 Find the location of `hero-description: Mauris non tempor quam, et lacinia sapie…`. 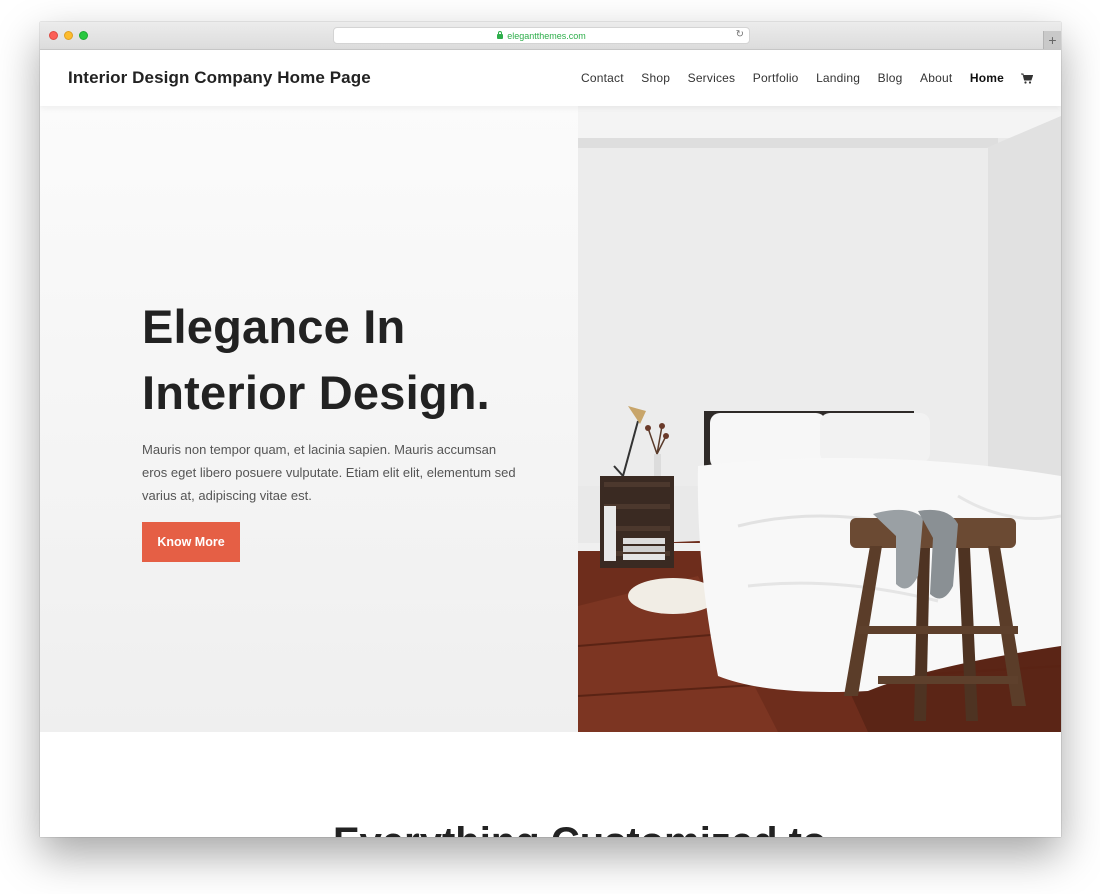

hero-description: Mauris non tempor quam, et lacinia sapie… is located at coordinates (329, 472).